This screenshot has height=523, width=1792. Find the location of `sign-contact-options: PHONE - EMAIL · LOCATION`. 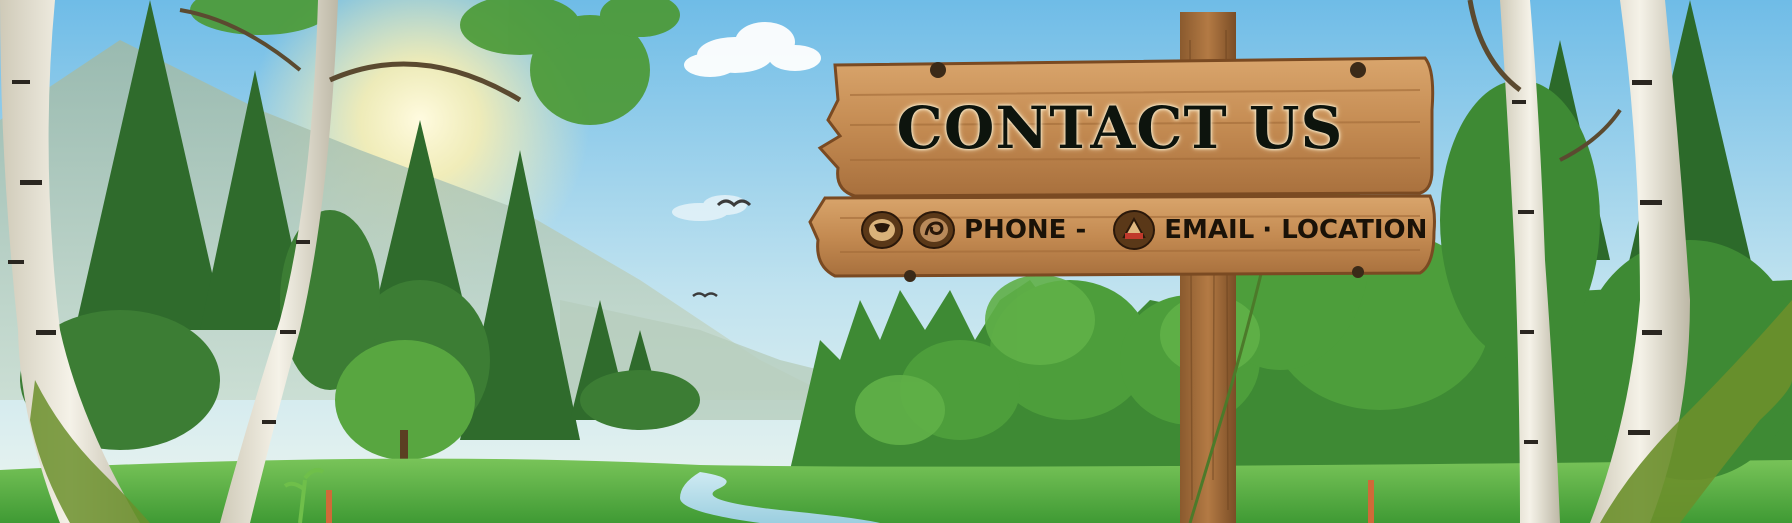

sign-contact-options: PHONE - EMAIL · LOCATION is located at coordinates (1143, 230).